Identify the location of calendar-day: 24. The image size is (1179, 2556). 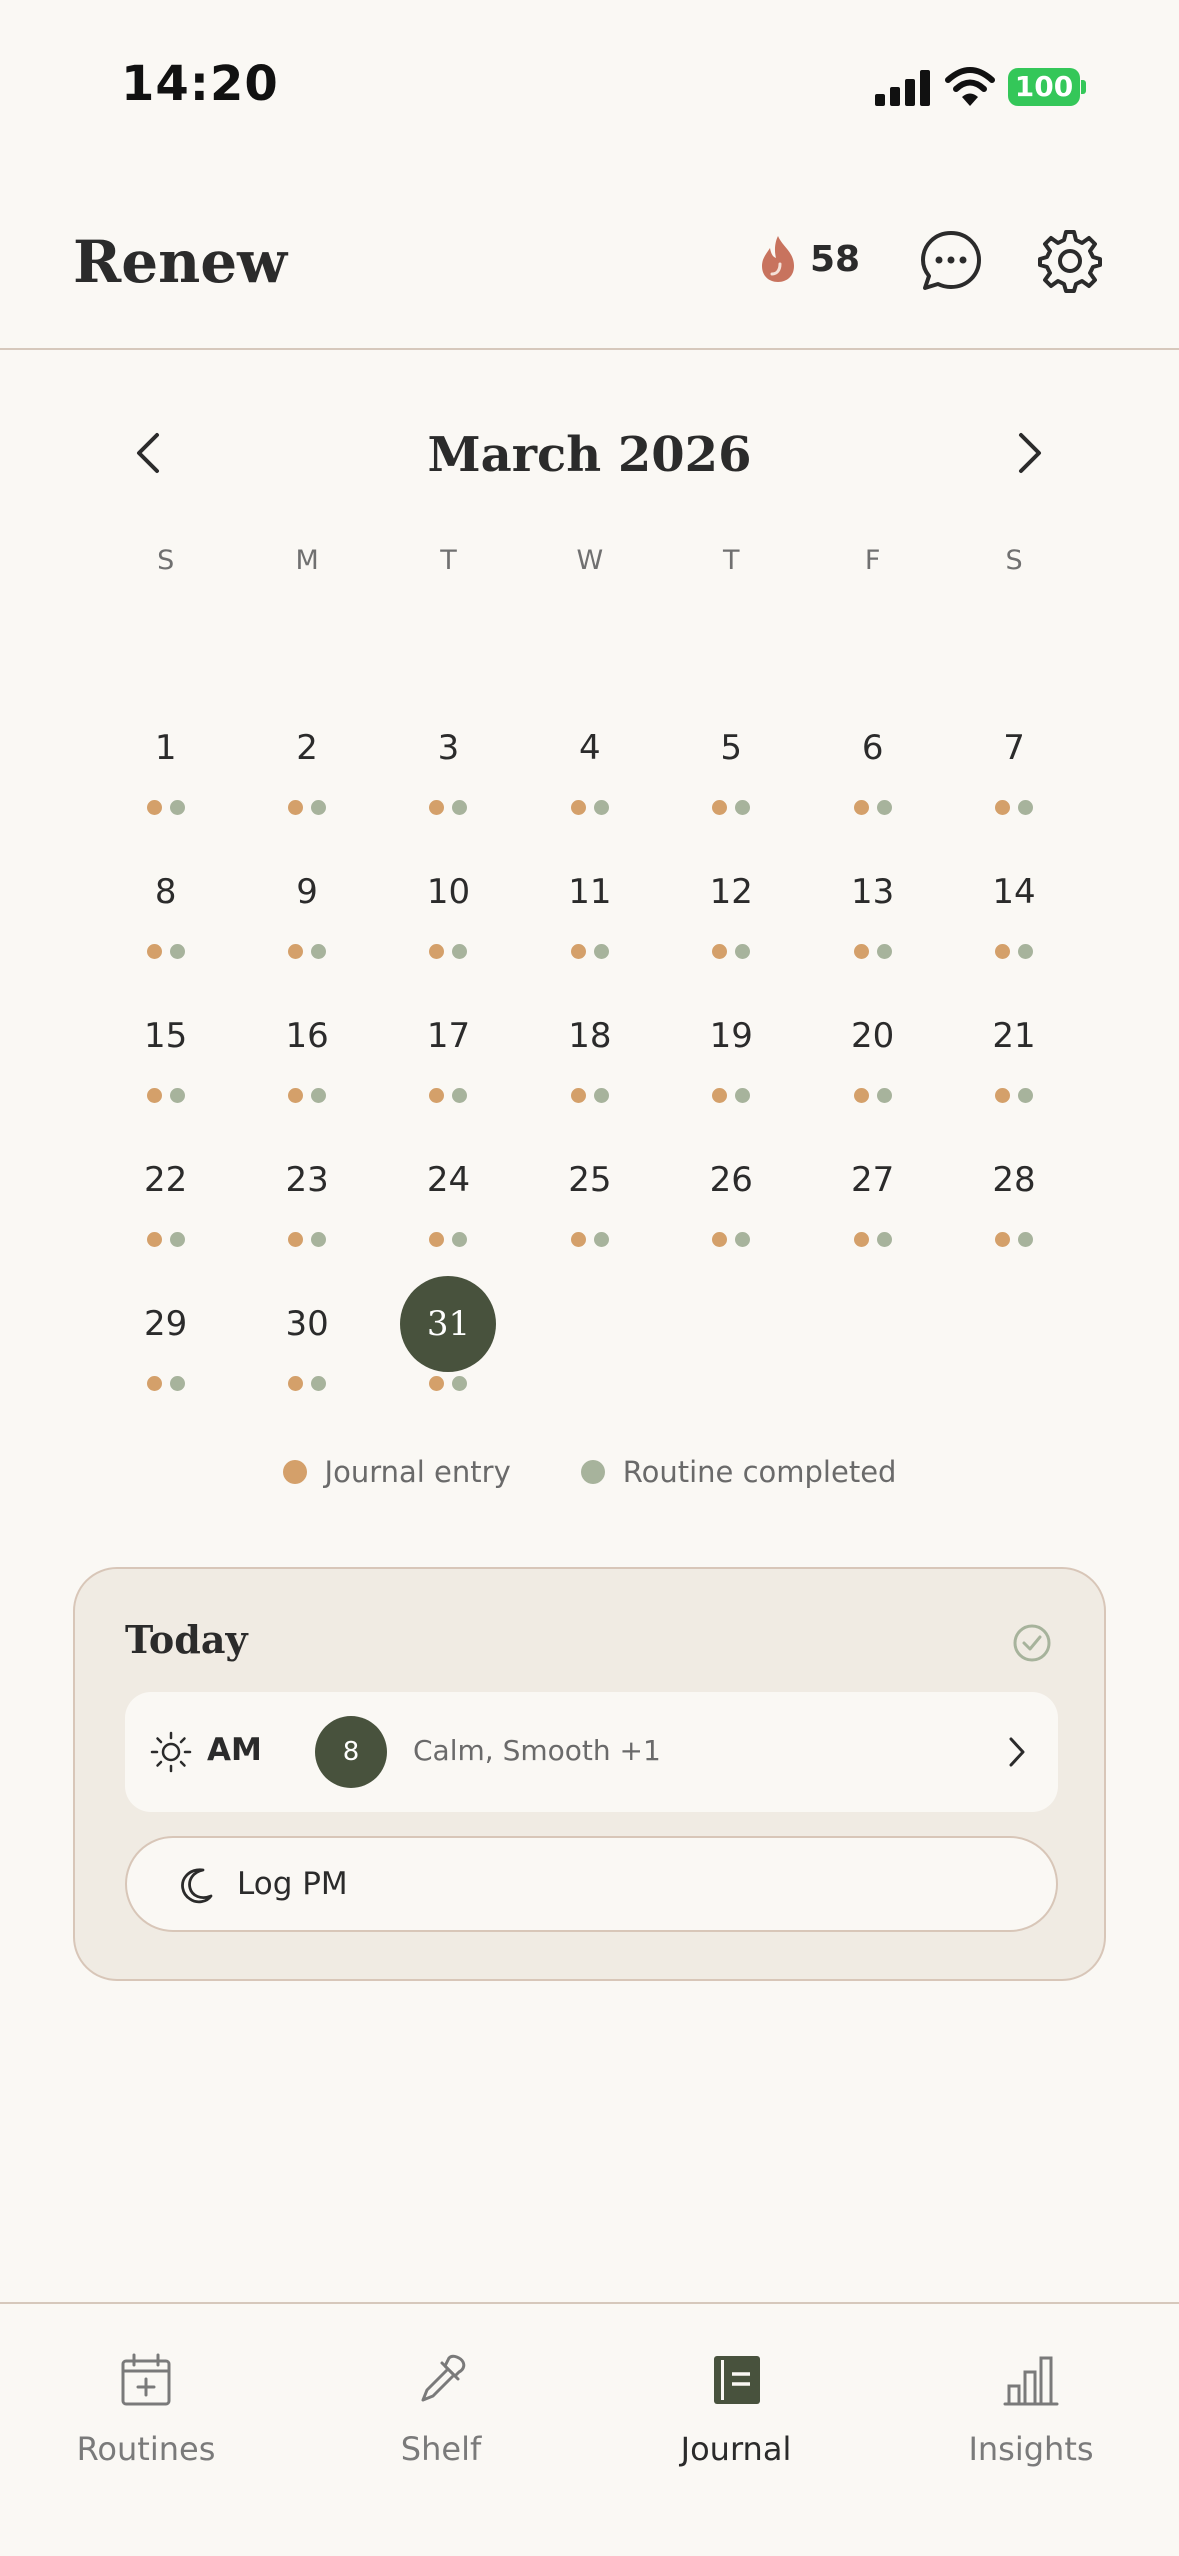
(448, 1204).